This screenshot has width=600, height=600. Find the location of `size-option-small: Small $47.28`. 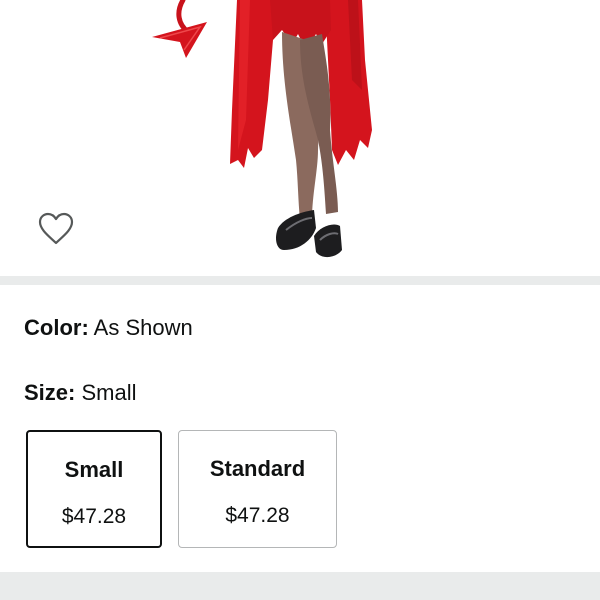

size-option-small: Small $47.28 is located at coordinates (94, 489).